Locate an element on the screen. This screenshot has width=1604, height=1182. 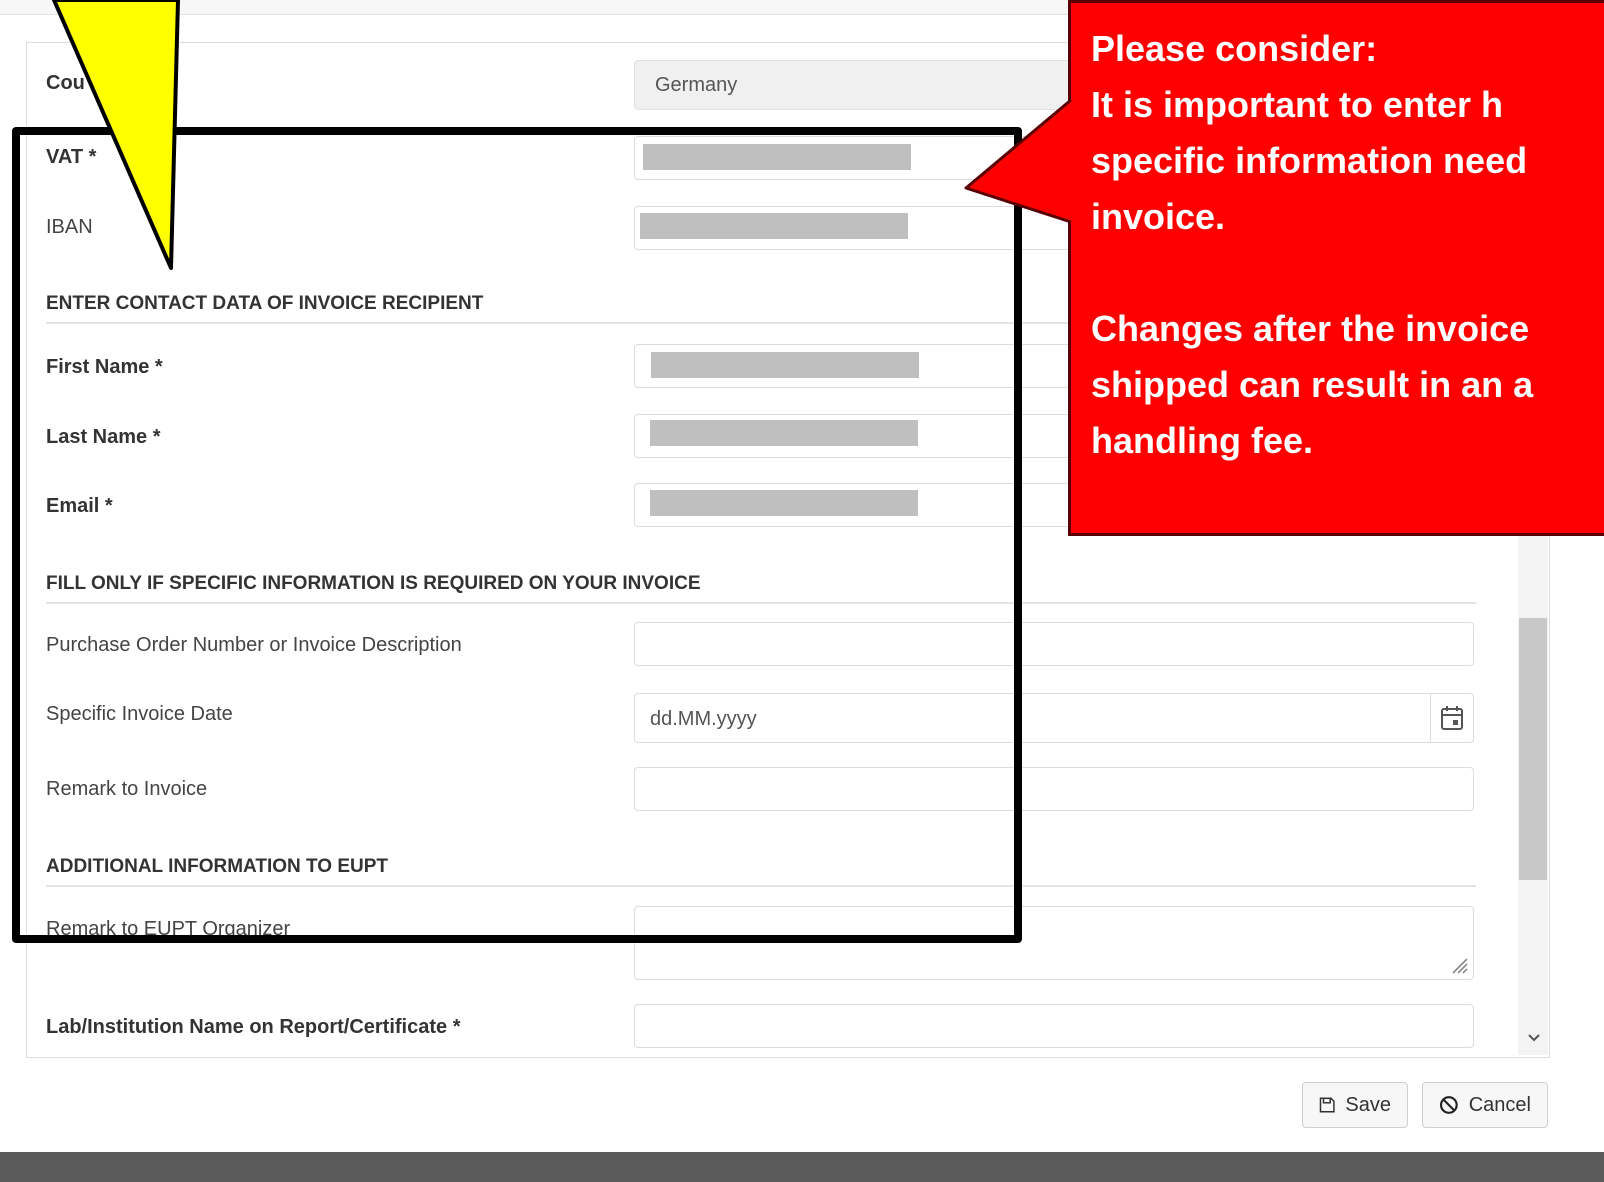
invoice-date-placeholder: dd.MM.yyyy is located at coordinates (703, 719).